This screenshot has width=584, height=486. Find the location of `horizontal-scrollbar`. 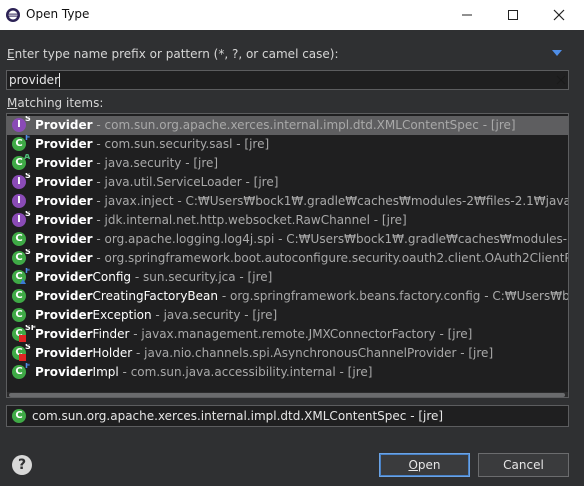

horizontal-scrollbar is located at coordinates (287, 394).